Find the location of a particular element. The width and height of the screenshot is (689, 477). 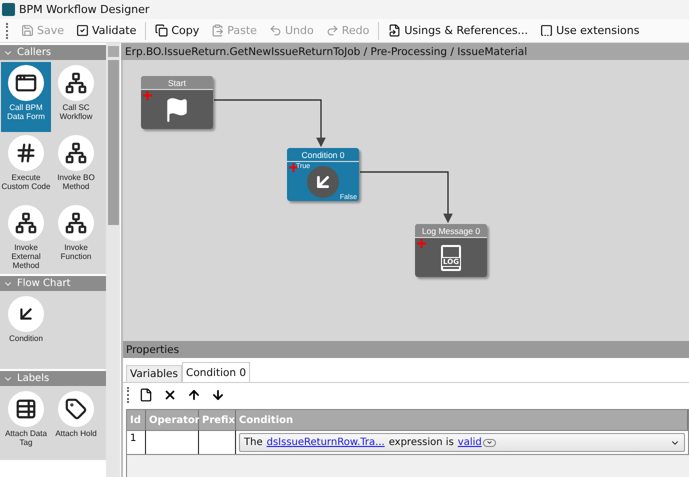

workflow-icon is located at coordinates (76, 83).